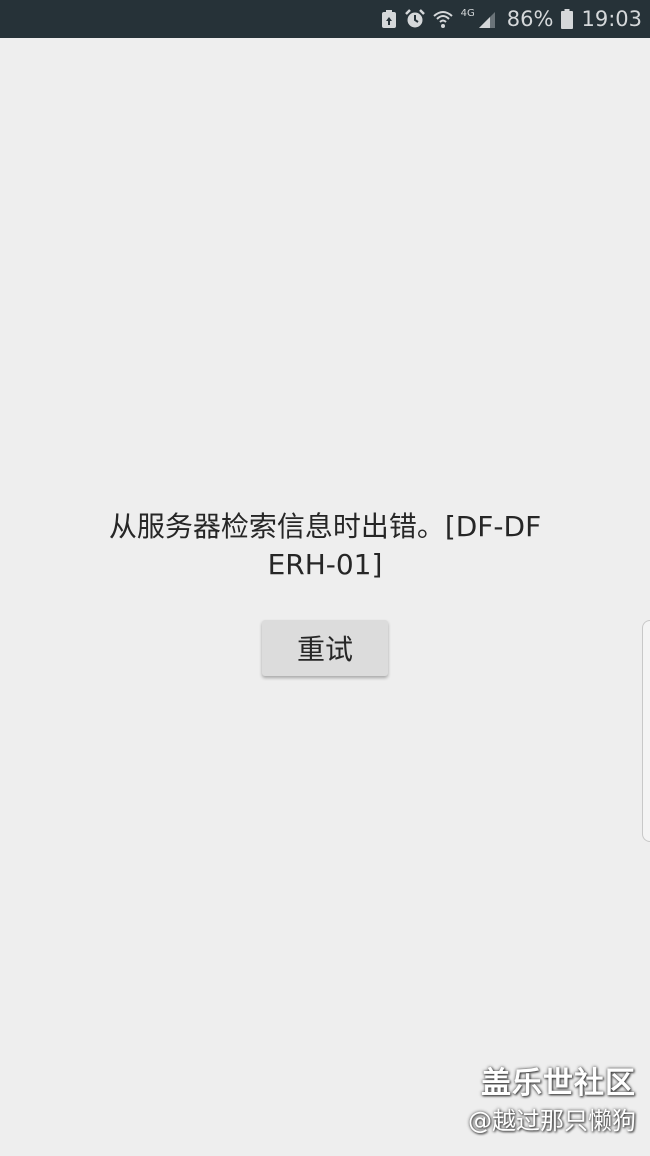 This screenshot has width=650, height=1156. I want to click on status-bar: 4G 86% 19:03, so click(325, 19).